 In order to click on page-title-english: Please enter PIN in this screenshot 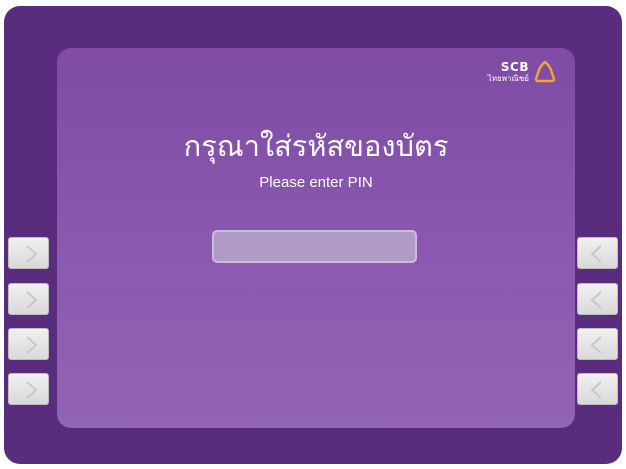, I will do `click(316, 182)`.